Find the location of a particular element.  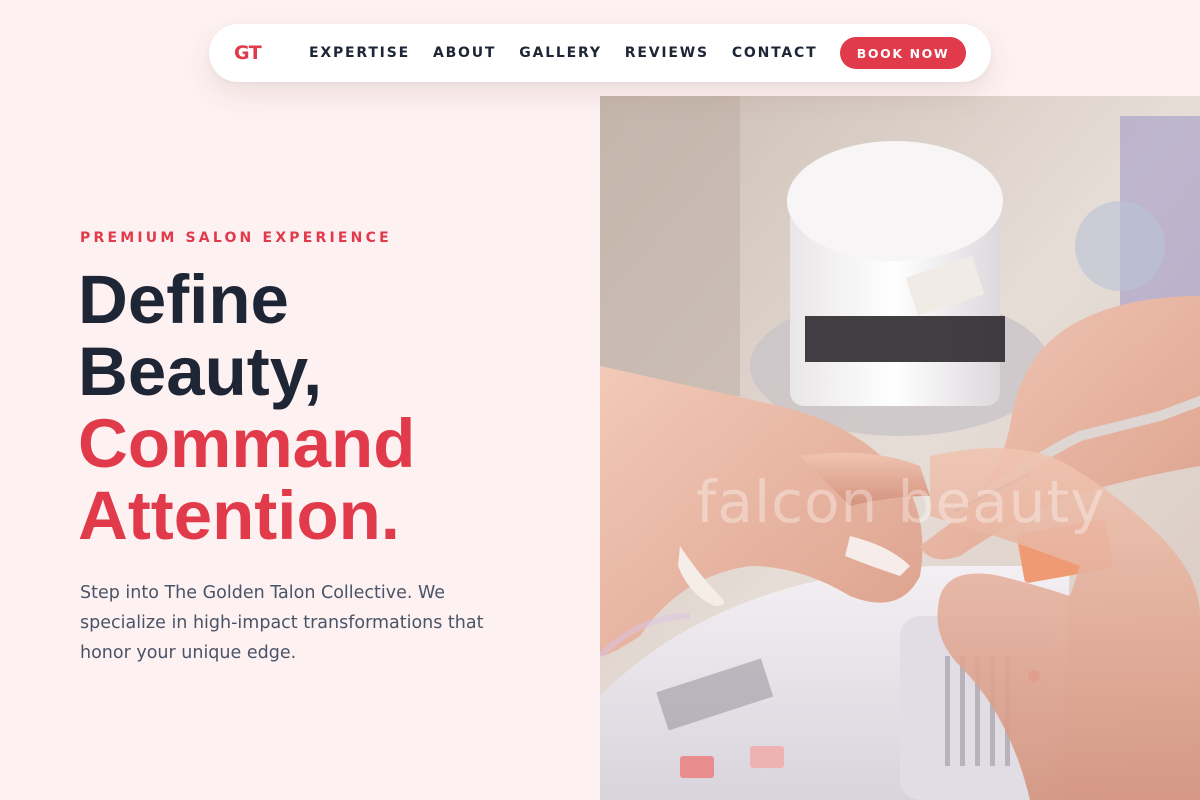

hero-headline: Define Beauty, Command Attention. is located at coordinates (246, 408).